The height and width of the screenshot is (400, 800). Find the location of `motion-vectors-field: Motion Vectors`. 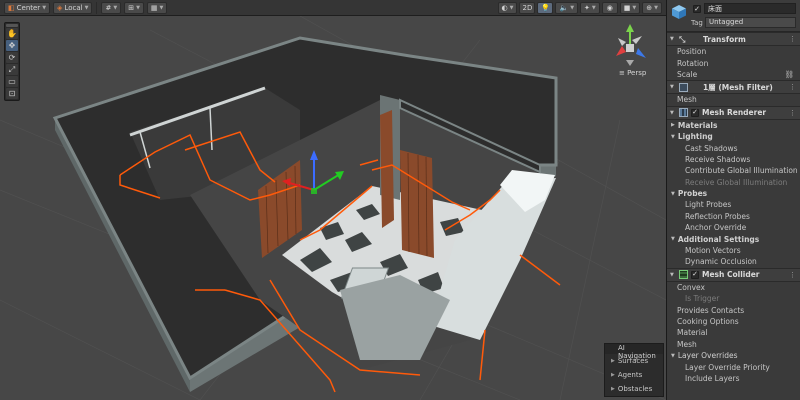

motion-vectors-field: Motion Vectors is located at coordinates (733, 250).